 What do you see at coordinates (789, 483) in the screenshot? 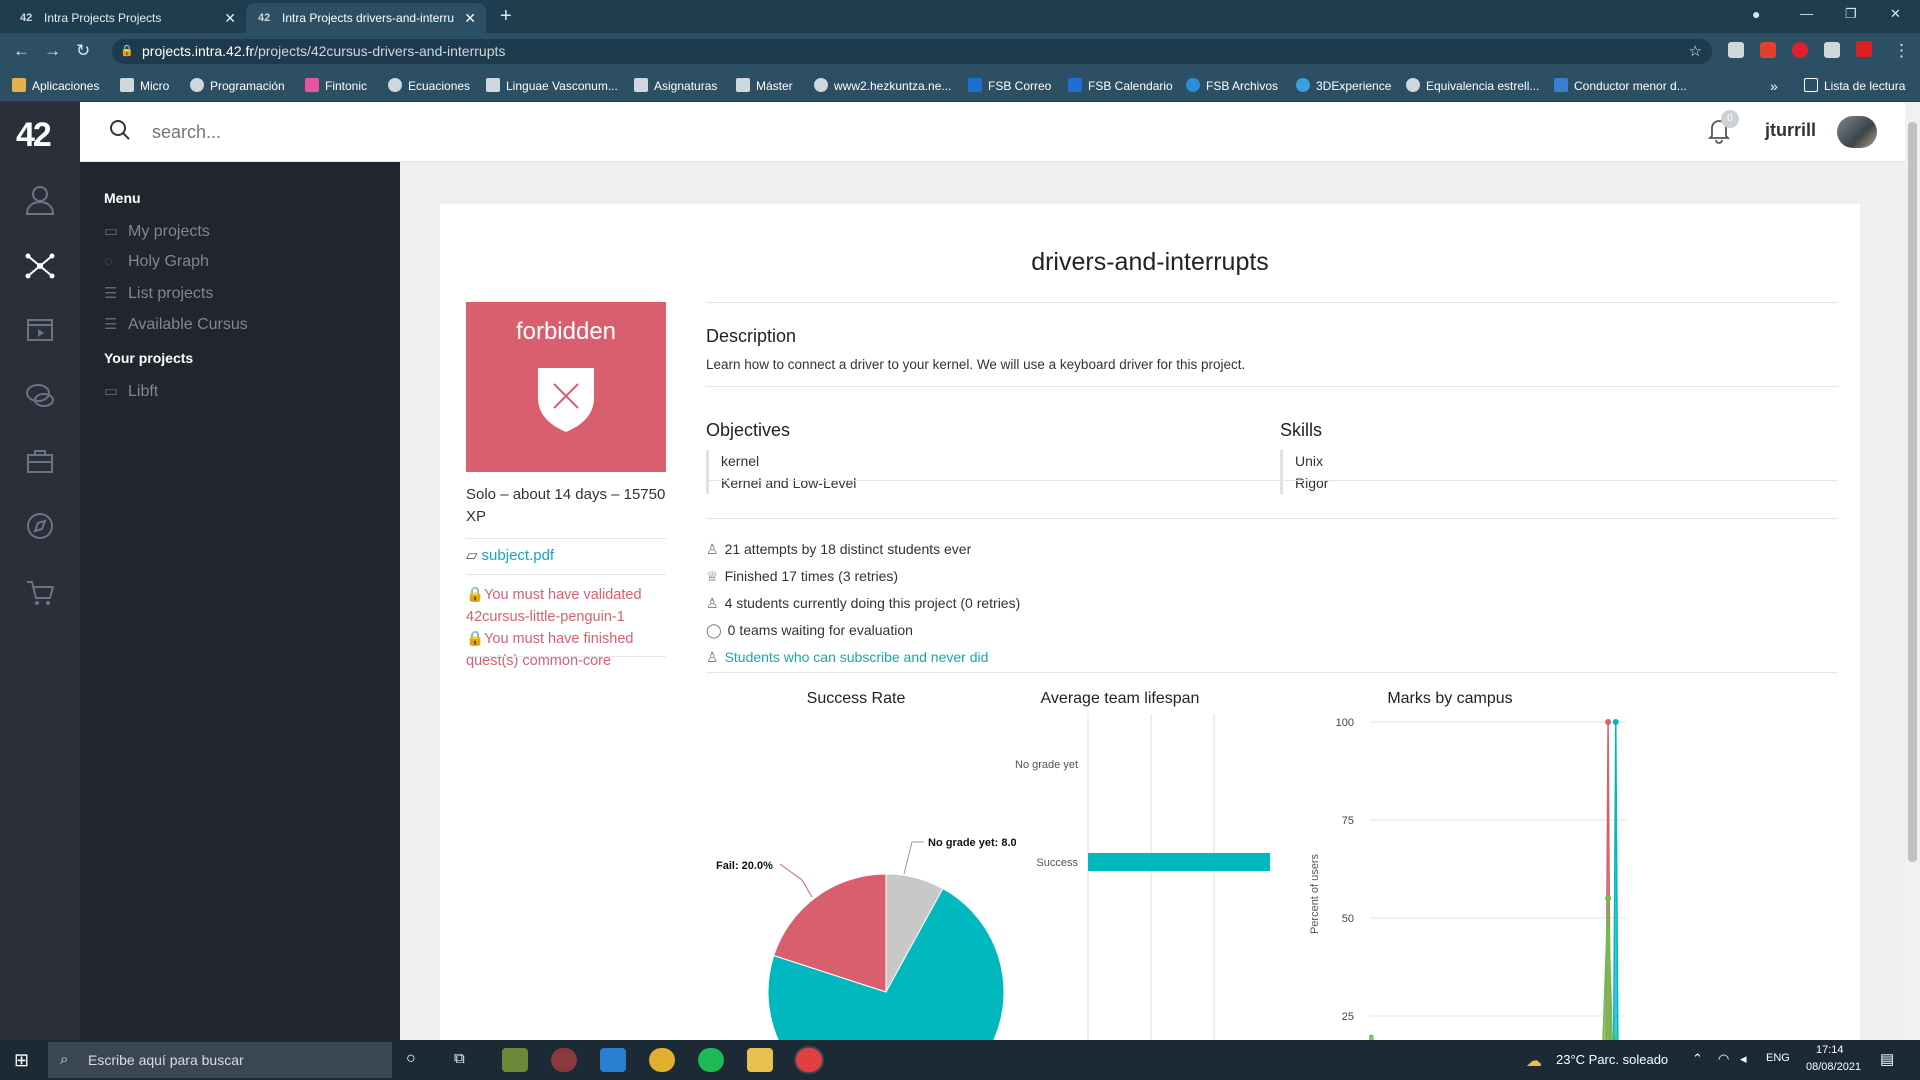
I see `objective-item: Kernel and Low-Level` at bounding box center [789, 483].